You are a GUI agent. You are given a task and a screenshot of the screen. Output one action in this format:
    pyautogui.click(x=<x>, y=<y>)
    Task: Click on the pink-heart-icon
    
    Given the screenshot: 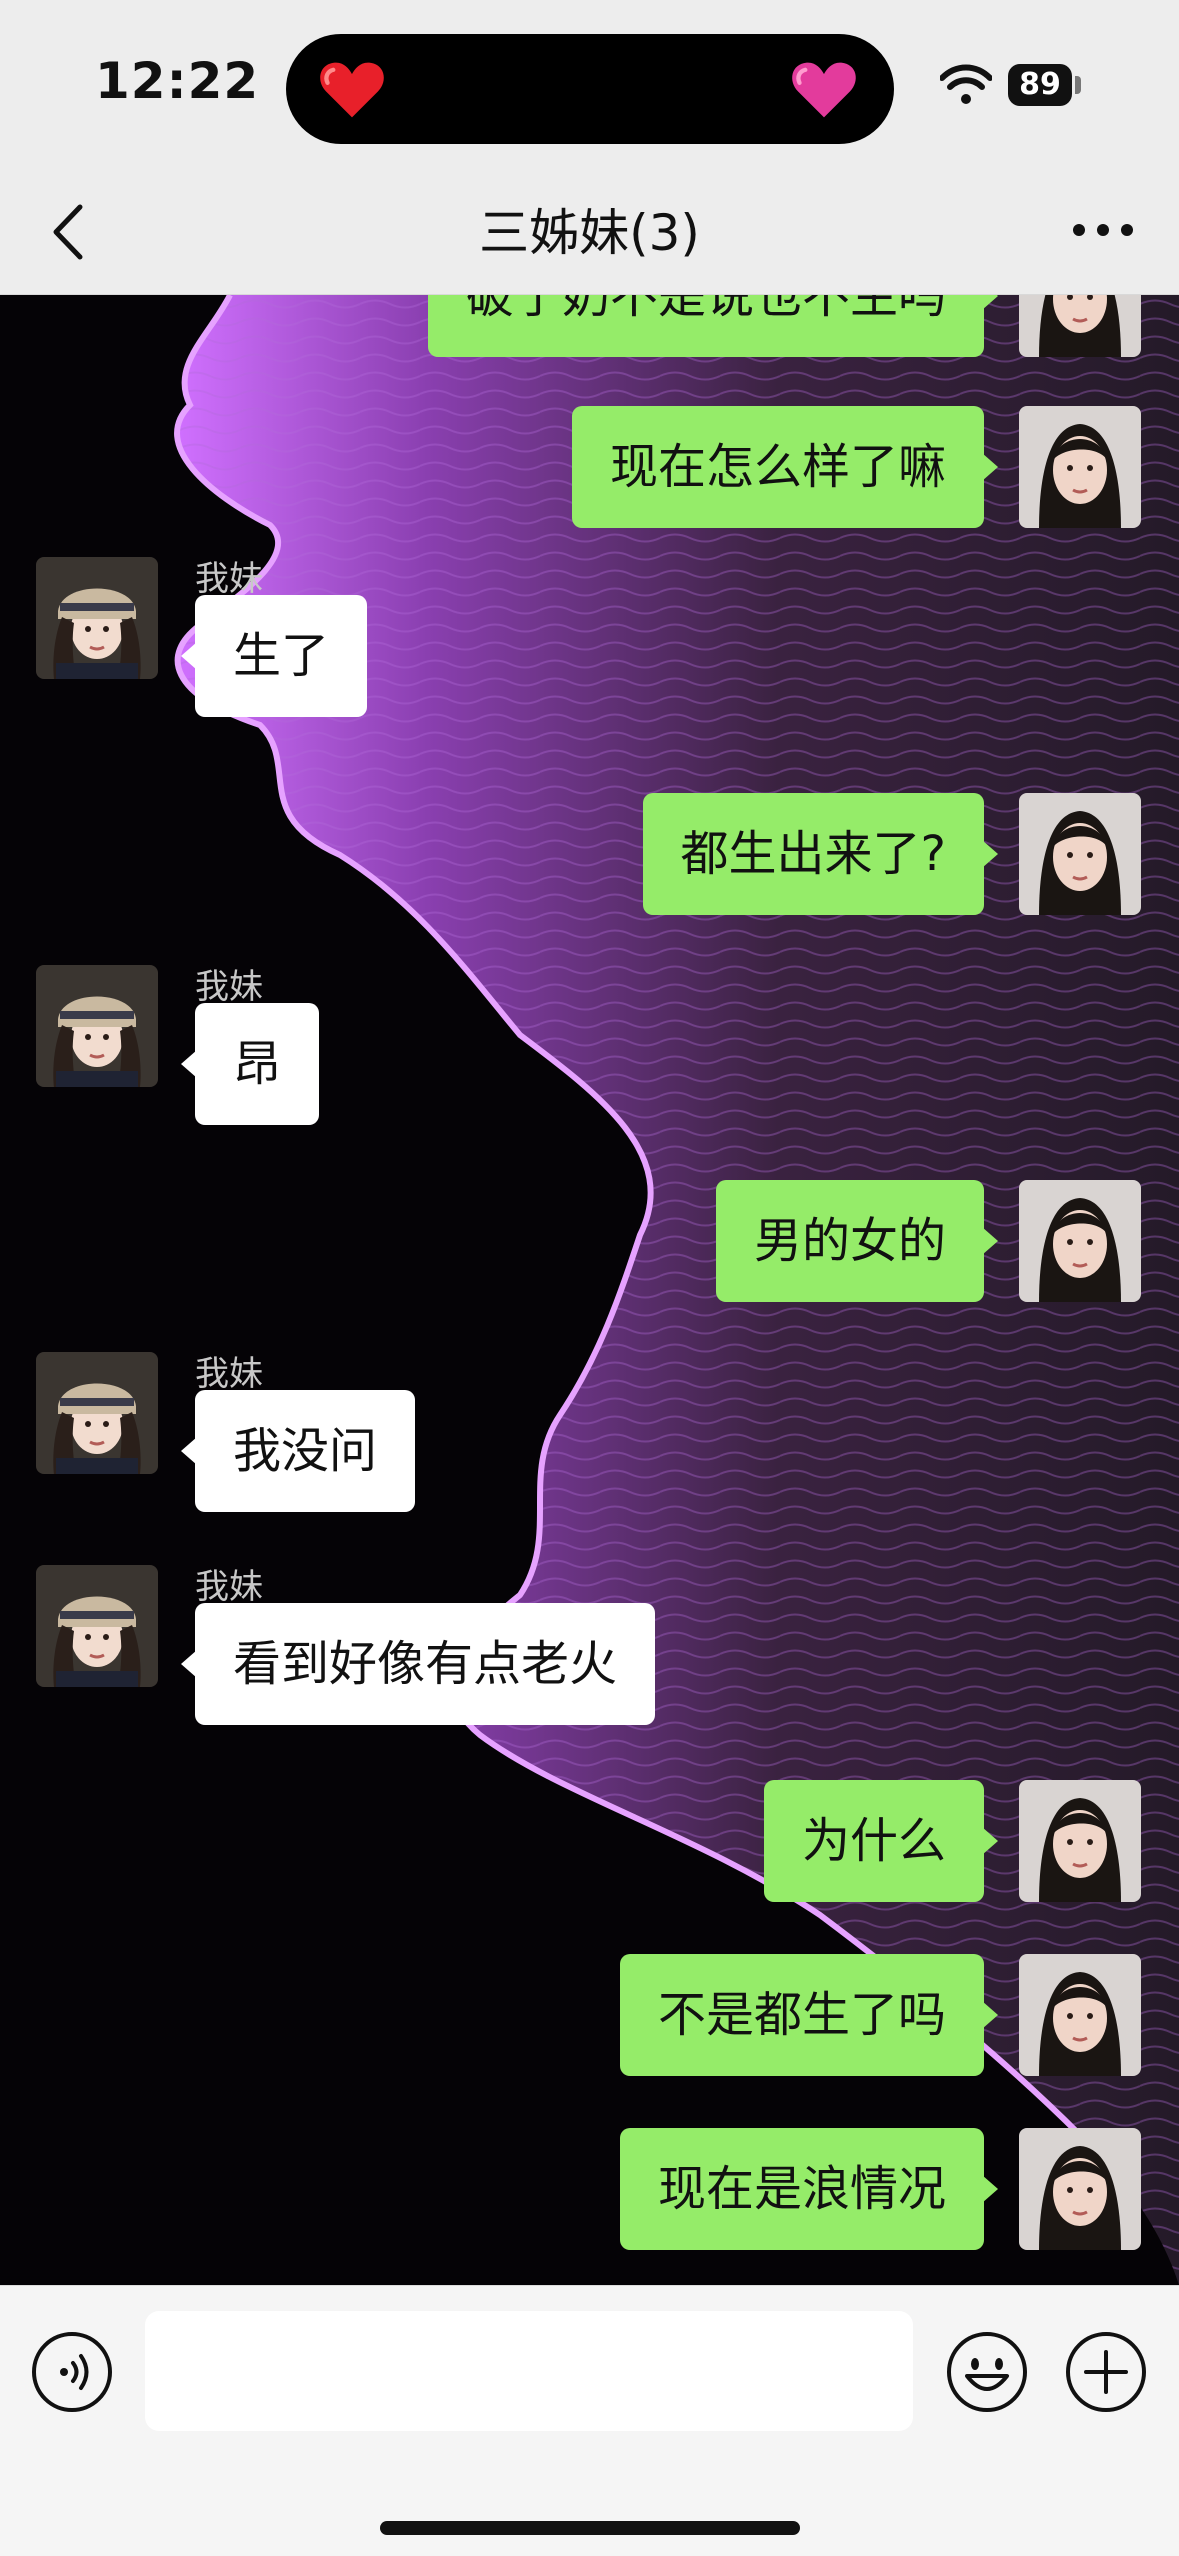 What is the action you would take?
    pyautogui.click(x=824, y=90)
    